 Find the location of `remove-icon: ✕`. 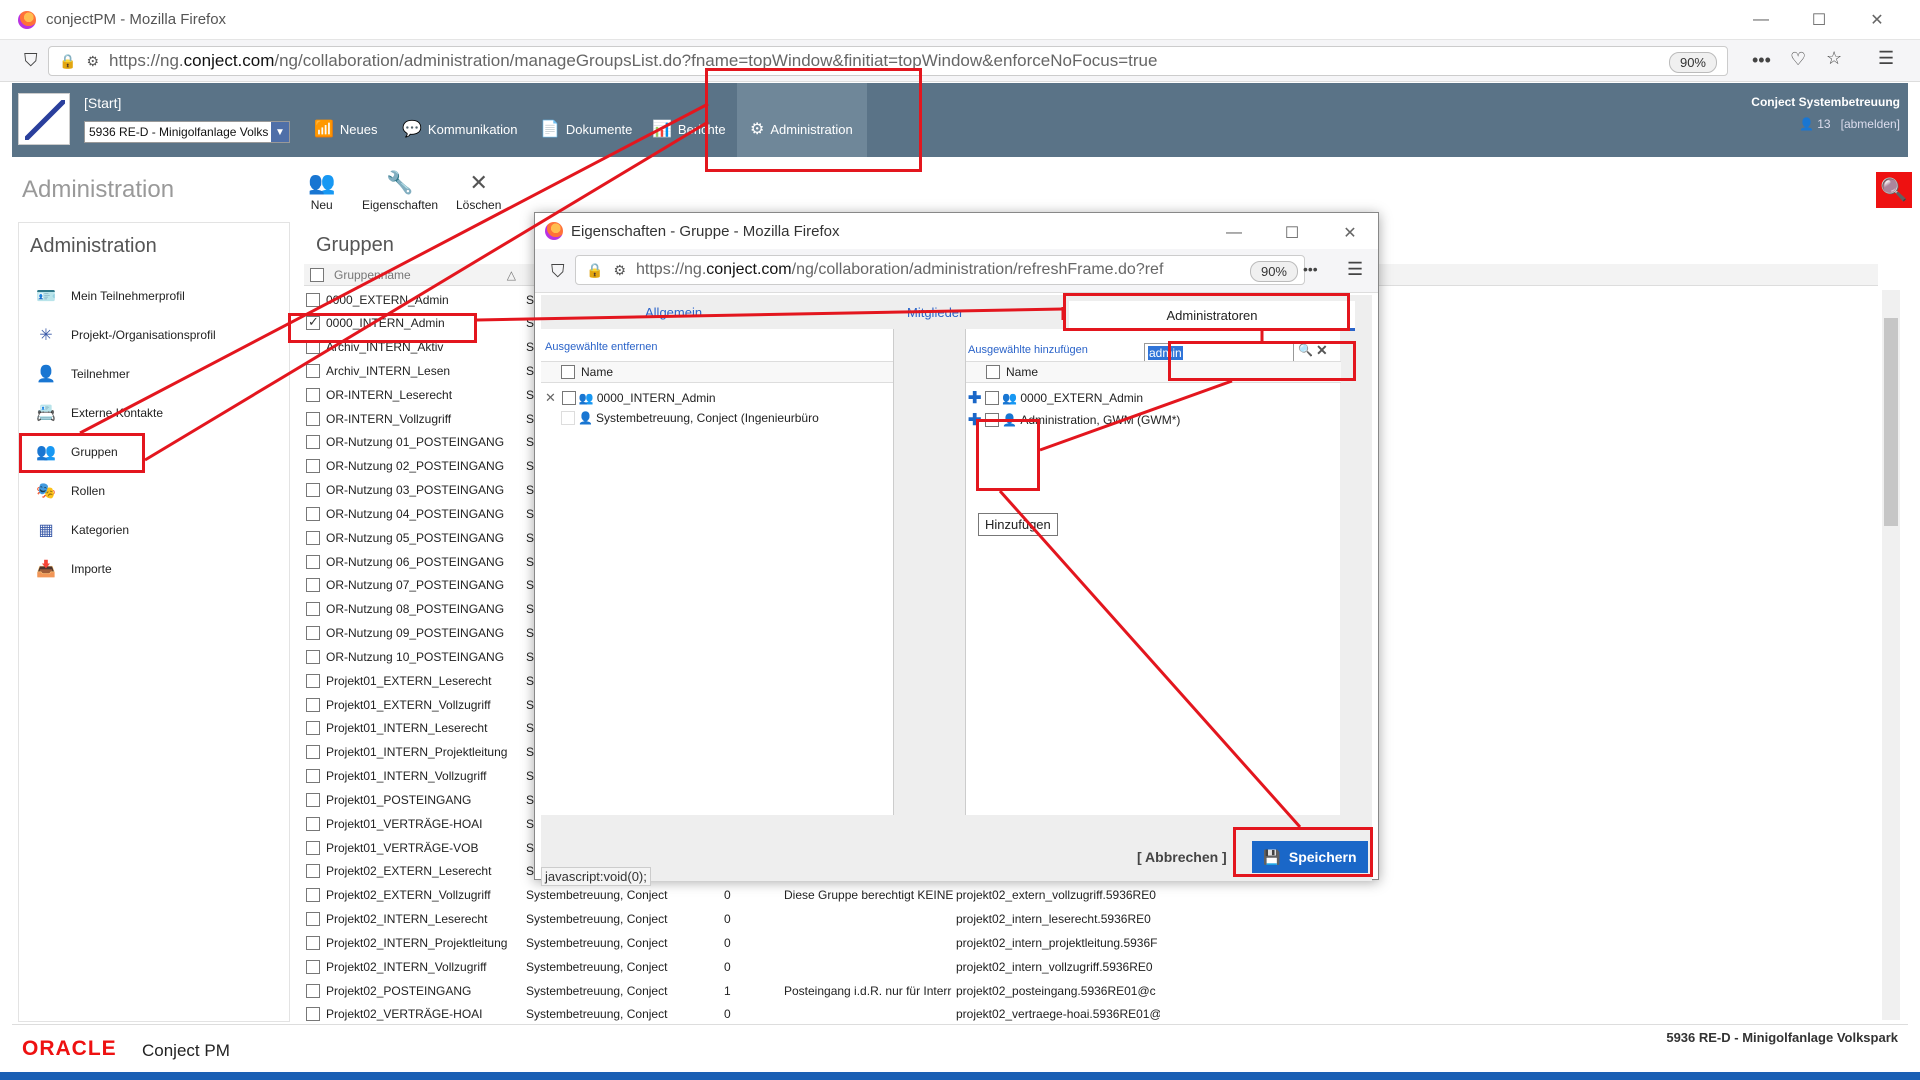

remove-icon: ✕ is located at coordinates (550, 398).